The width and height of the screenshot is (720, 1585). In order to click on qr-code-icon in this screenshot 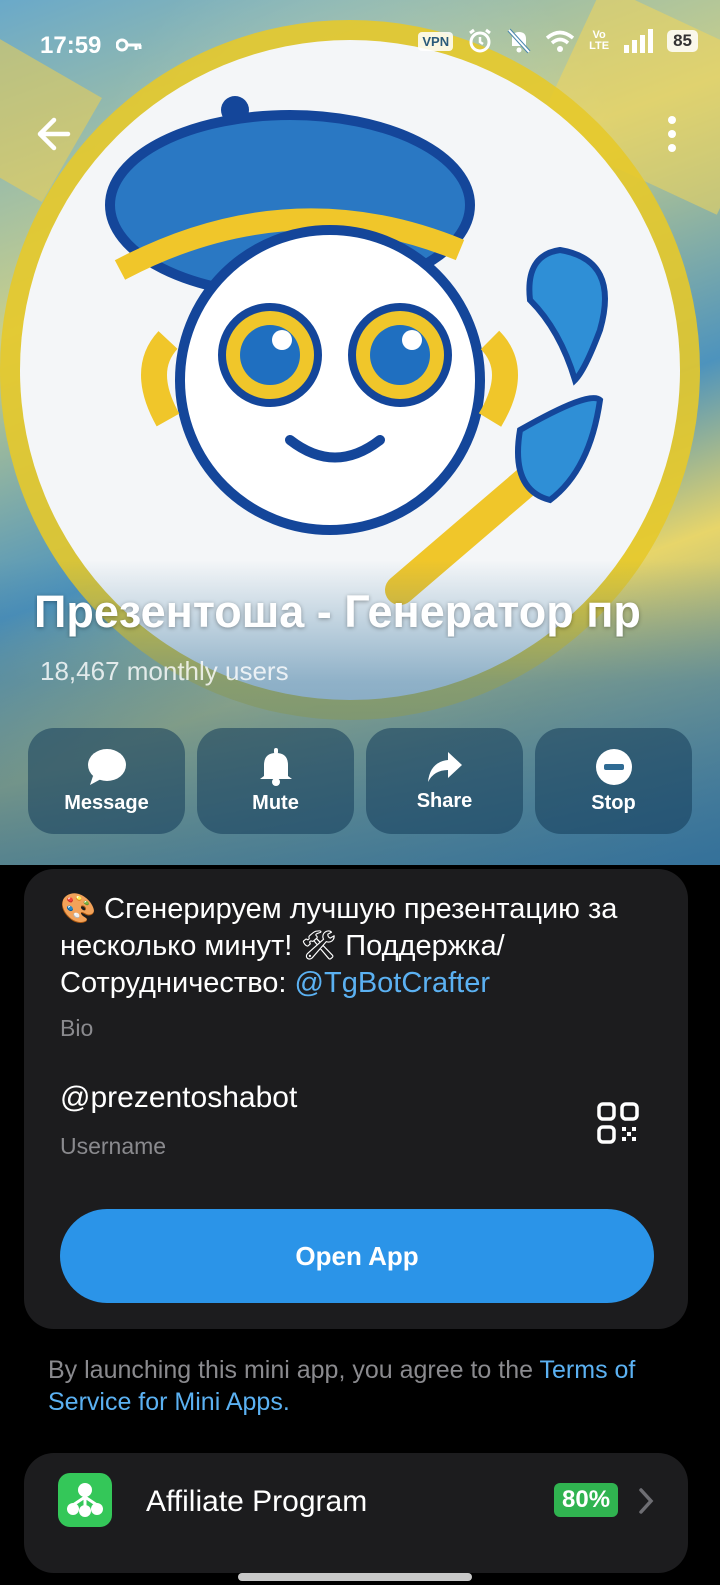, I will do `click(618, 1123)`.